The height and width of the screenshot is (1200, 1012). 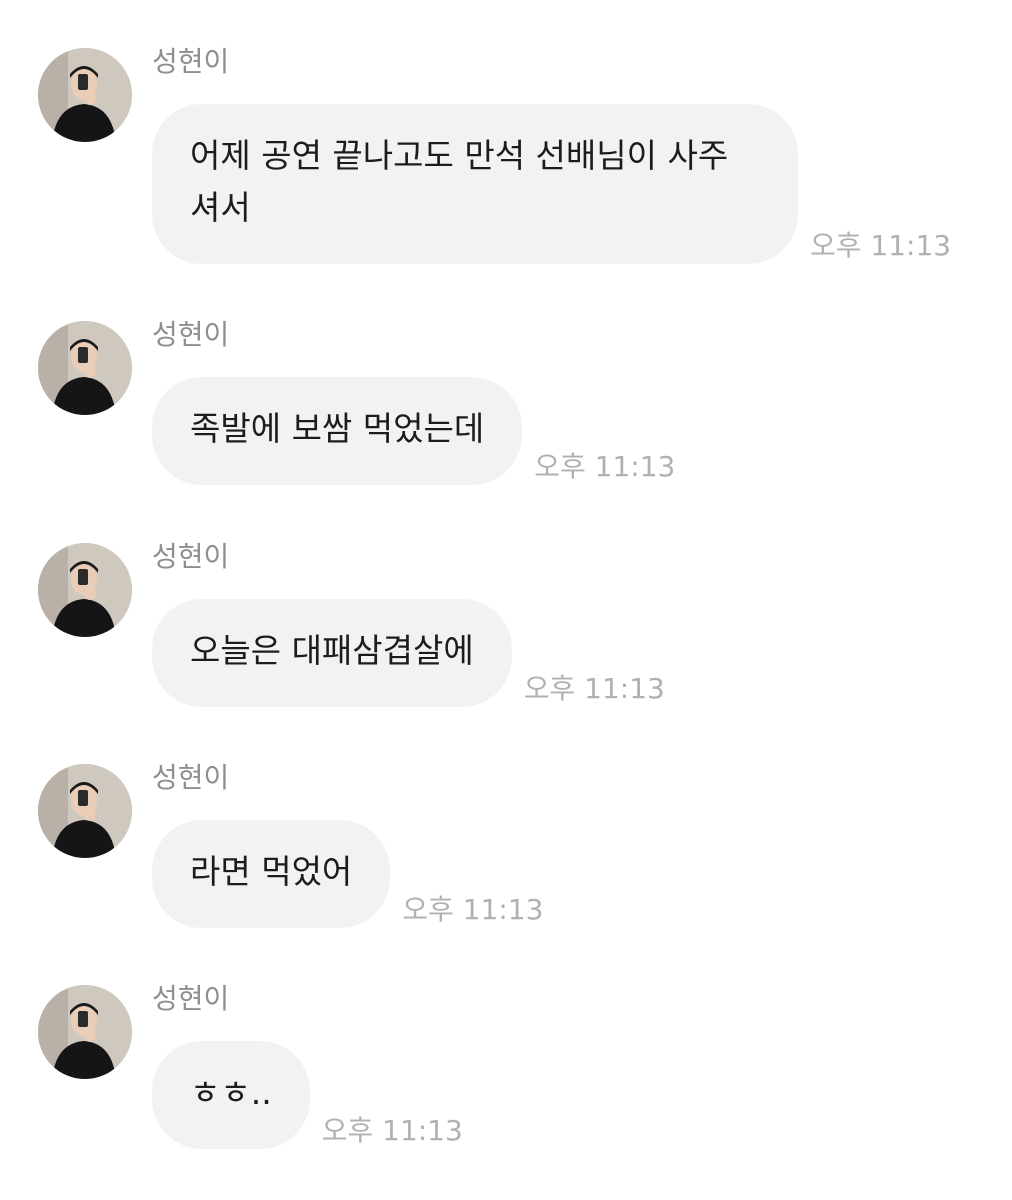 I want to click on message-bubble: 족발에 보쌈 먹었는데, so click(x=337, y=431).